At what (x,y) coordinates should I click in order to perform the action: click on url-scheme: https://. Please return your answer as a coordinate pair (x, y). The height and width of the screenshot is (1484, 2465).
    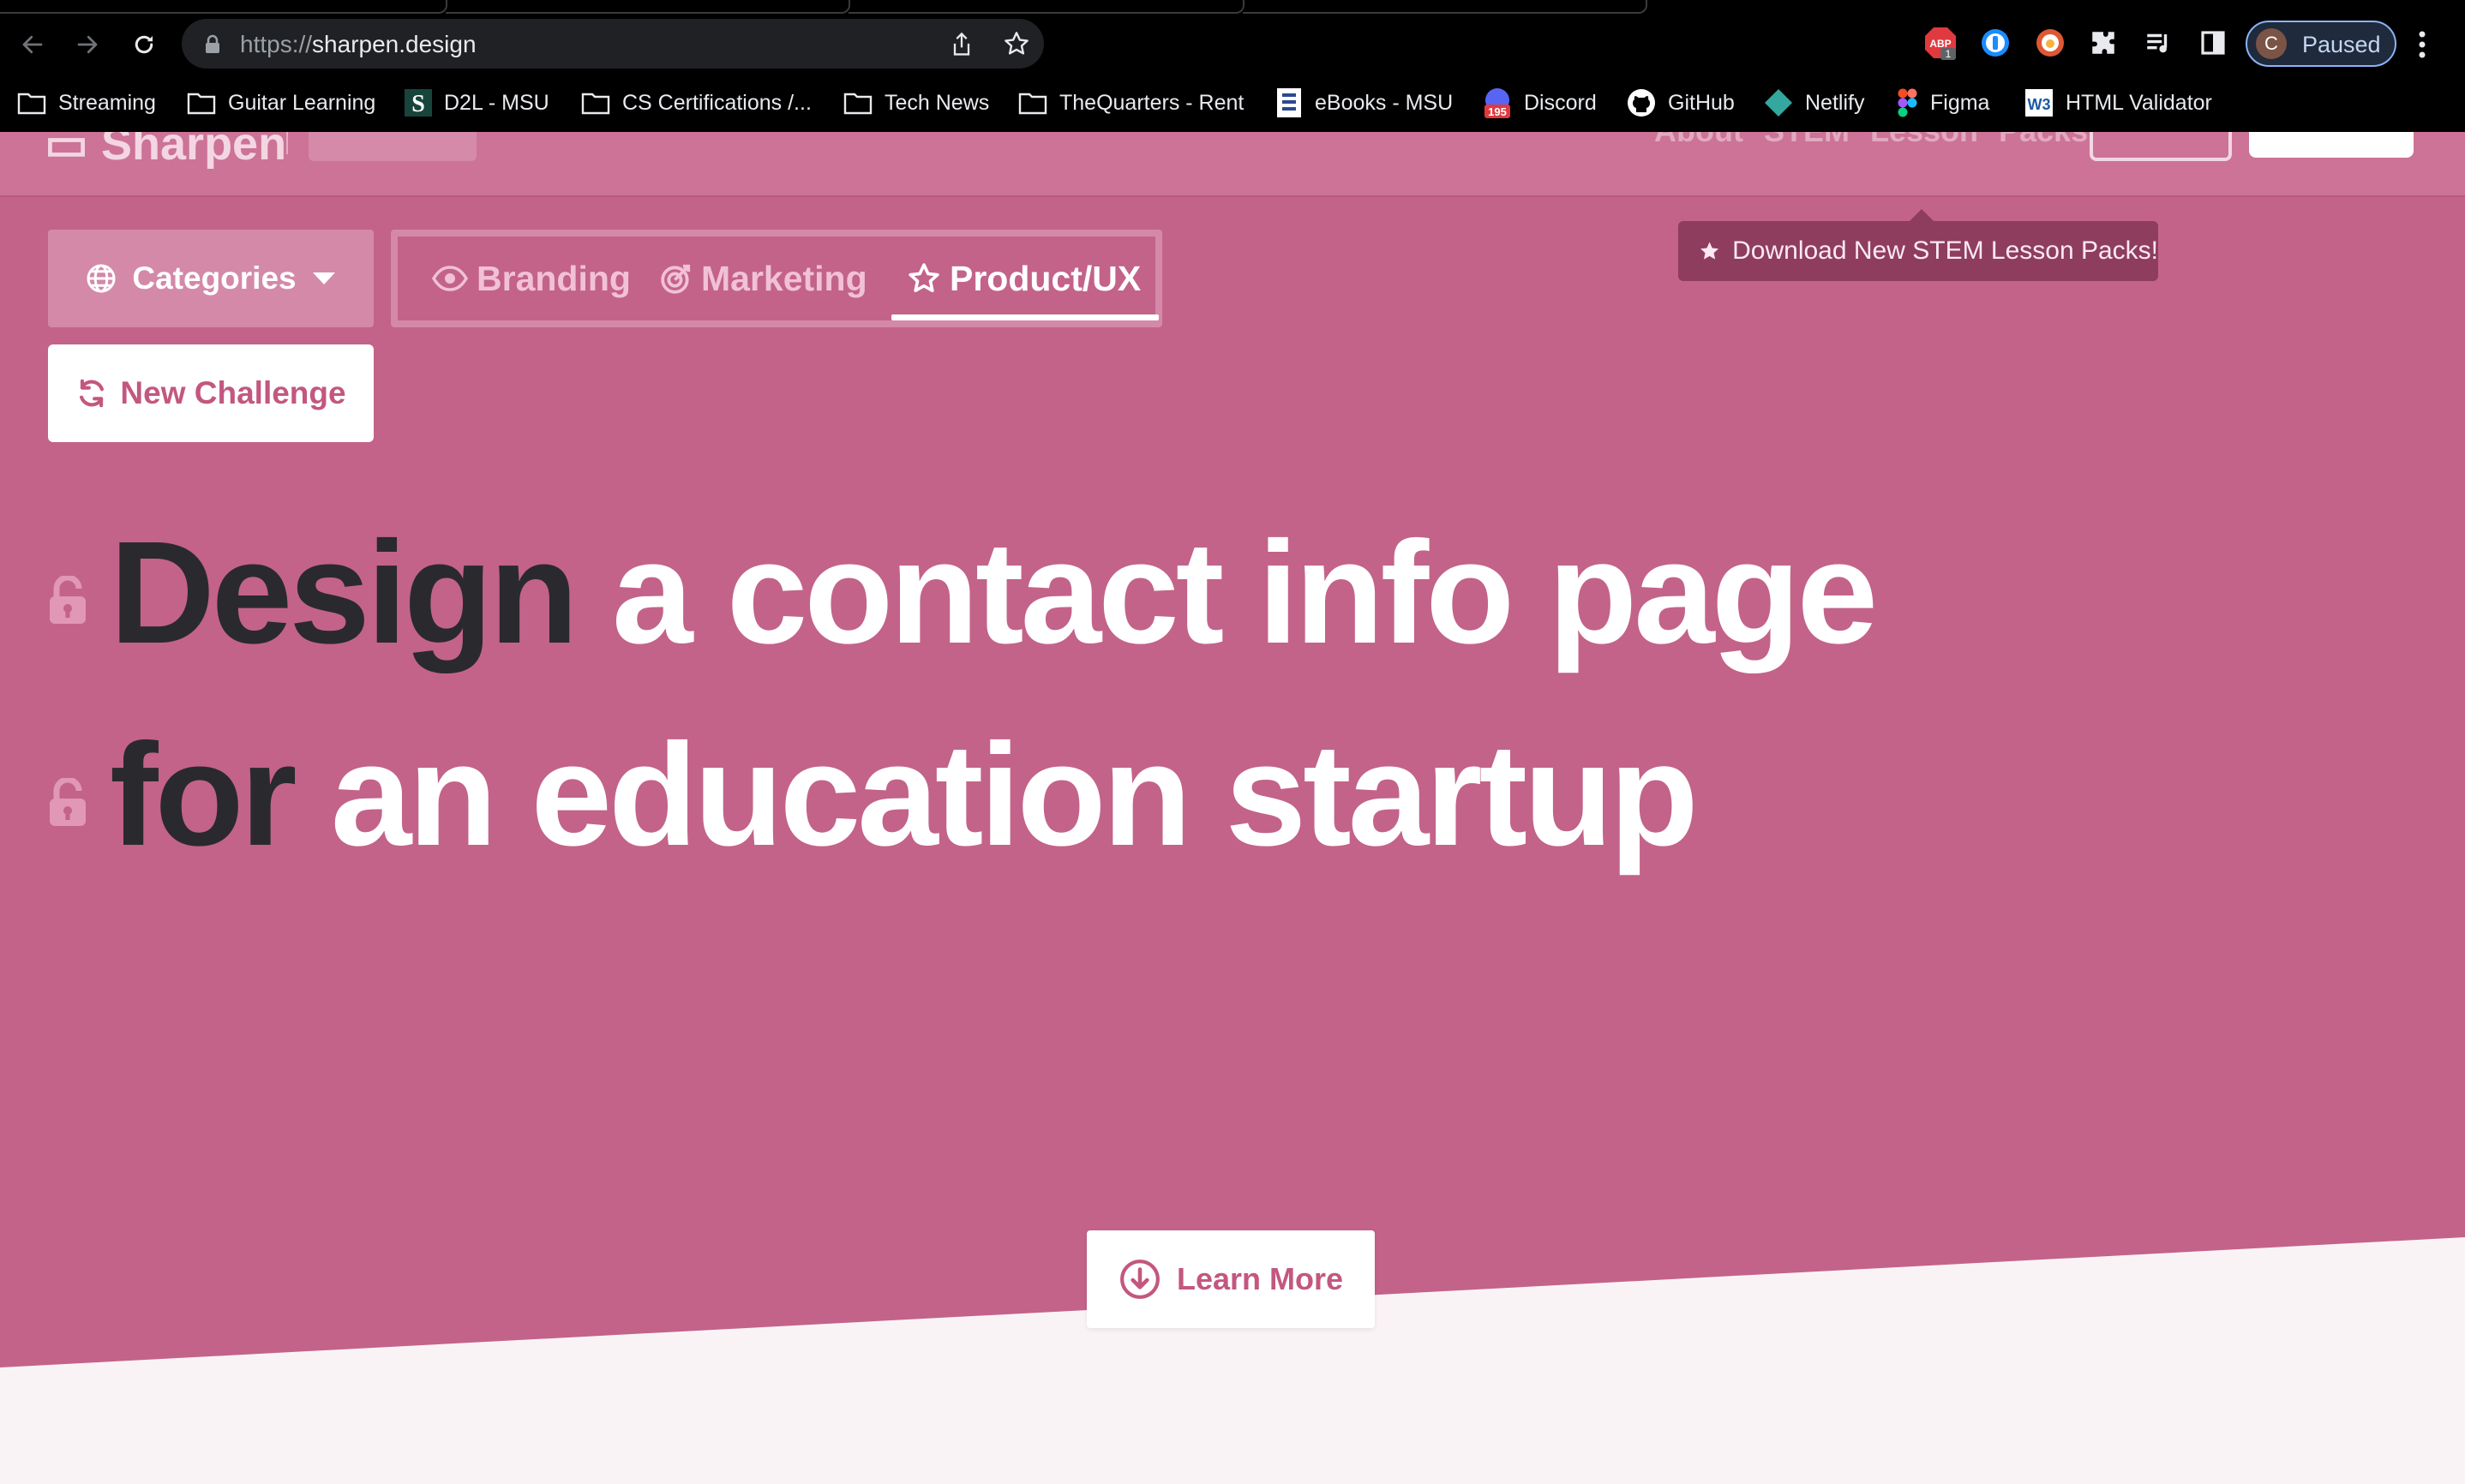
    Looking at the image, I should click on (276, 44).